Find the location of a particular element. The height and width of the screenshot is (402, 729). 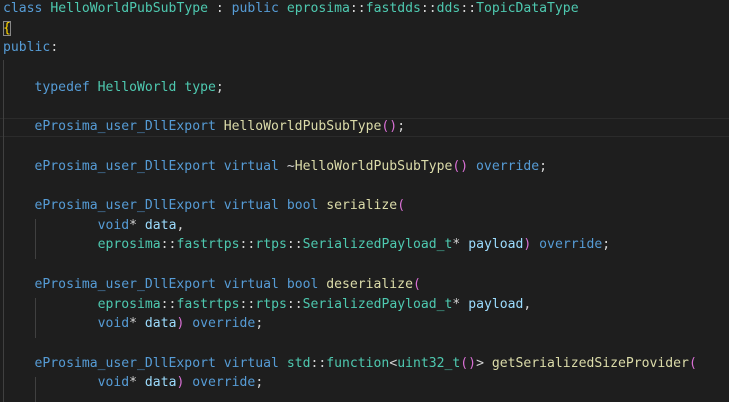

code-line: typedef HelloWorld type; is located at coordinates (113, 88).